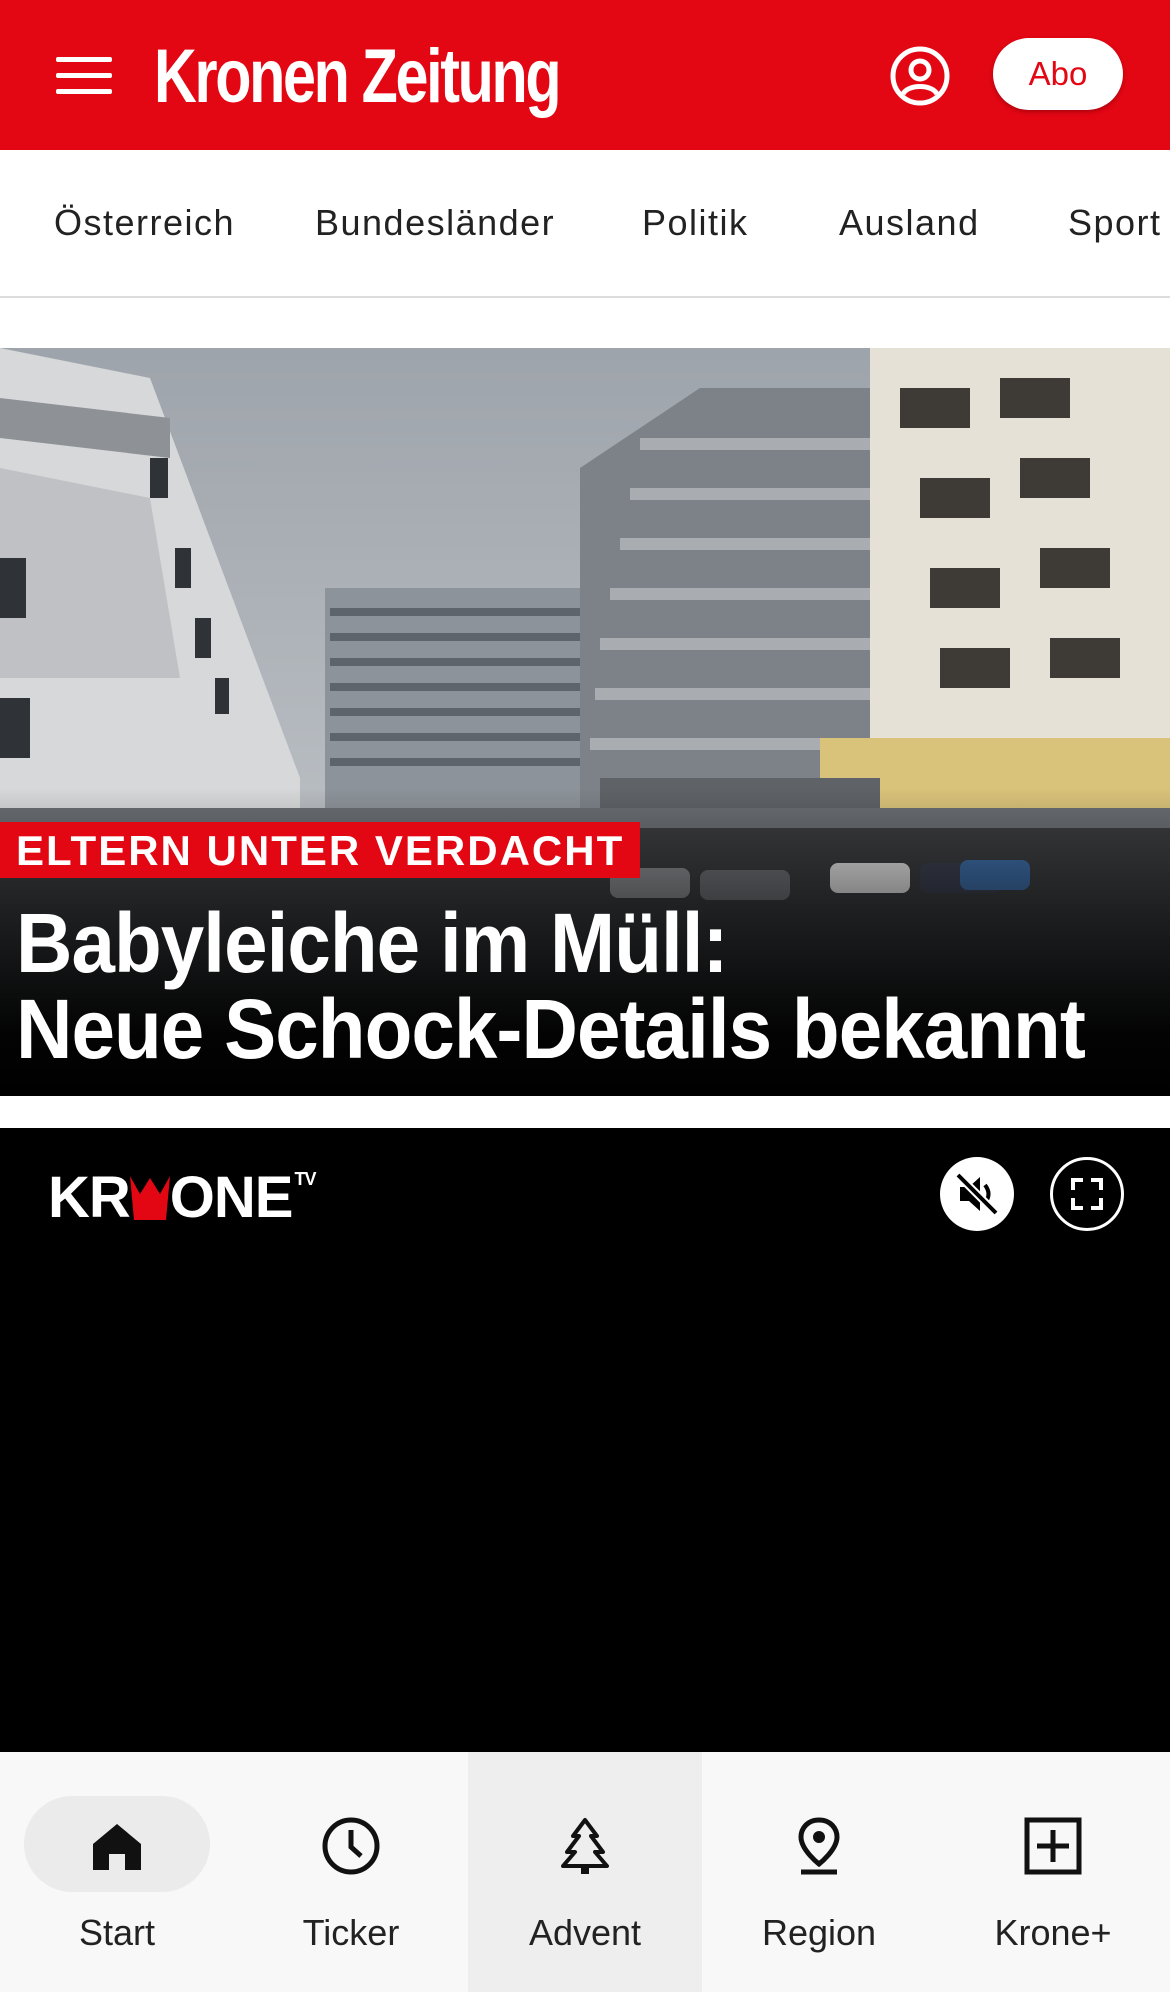  I want to click on bottom-nav-label: Region, so click(819, 1932).